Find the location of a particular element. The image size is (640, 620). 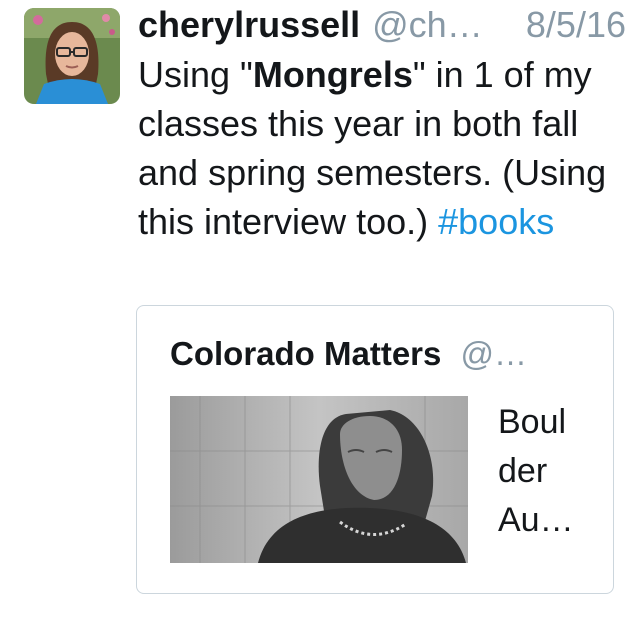

card-title-line: Boul is located at coordinates (532, 422).